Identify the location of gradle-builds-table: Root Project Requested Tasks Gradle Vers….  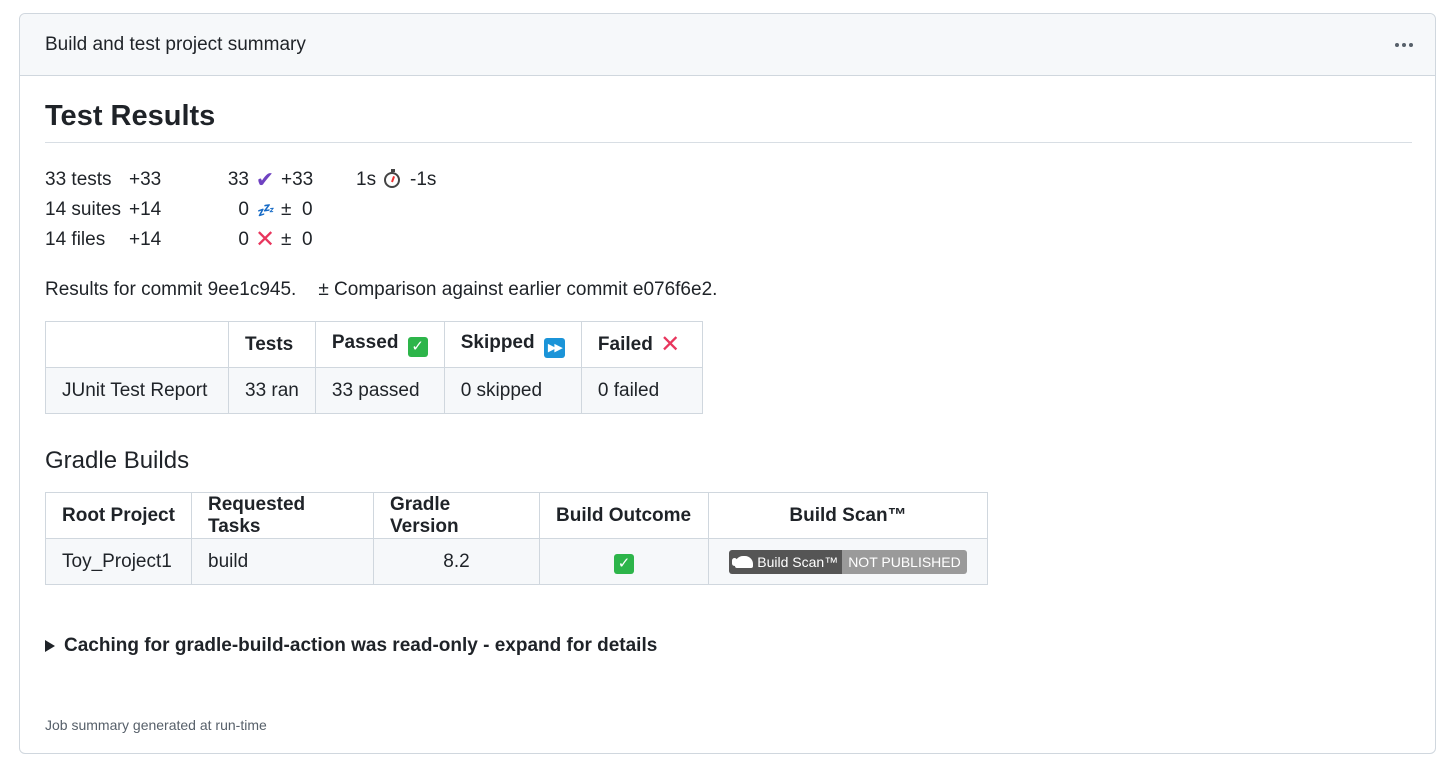
(516, 538).